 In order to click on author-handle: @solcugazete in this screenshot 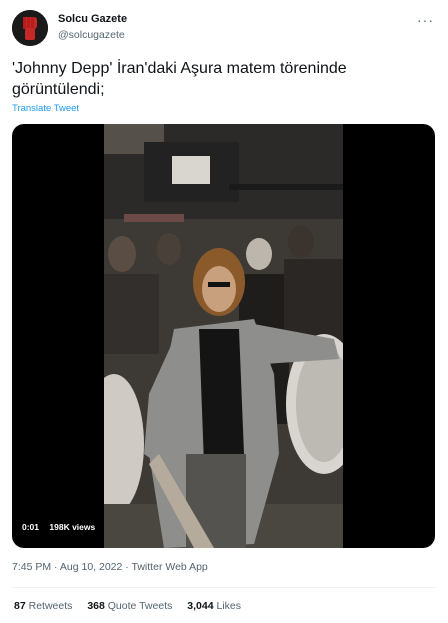, I will do `click(91, 35)`.